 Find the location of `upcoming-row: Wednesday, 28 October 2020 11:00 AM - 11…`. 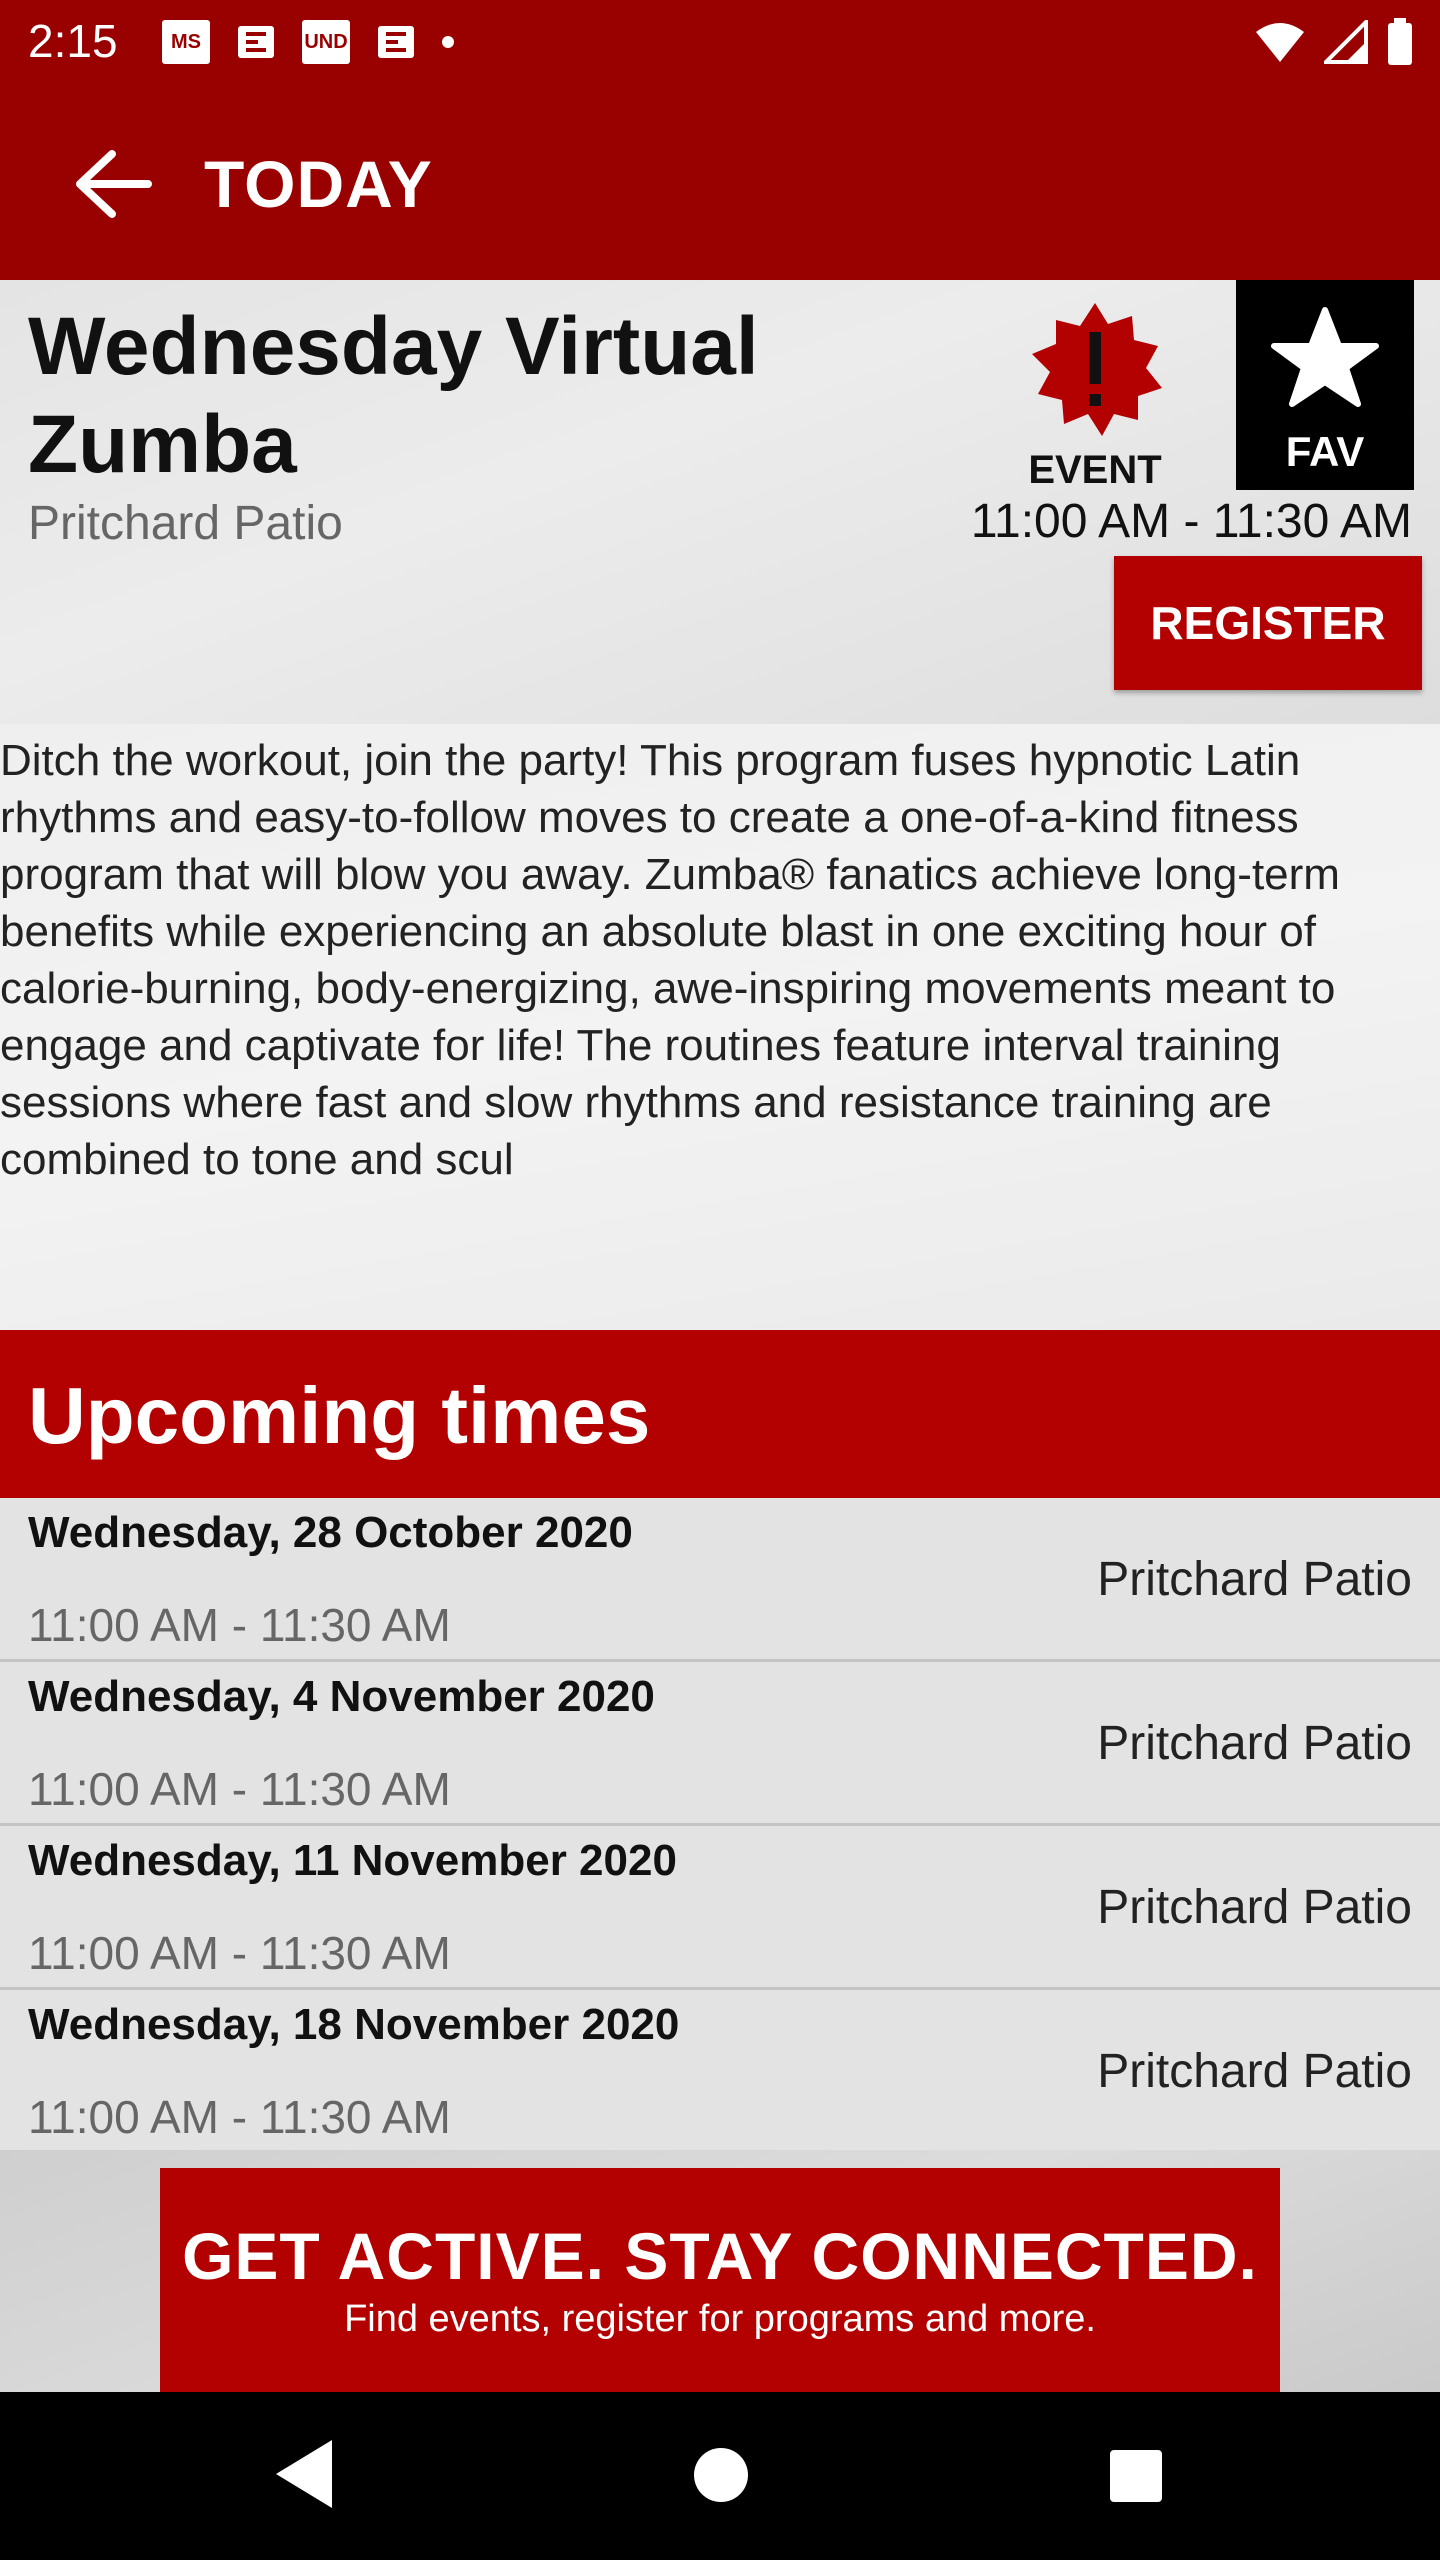

upcoming-row: Wednesday, 28 October 2020 11:00 AM - 11… is located at coordinates (720, 1580).